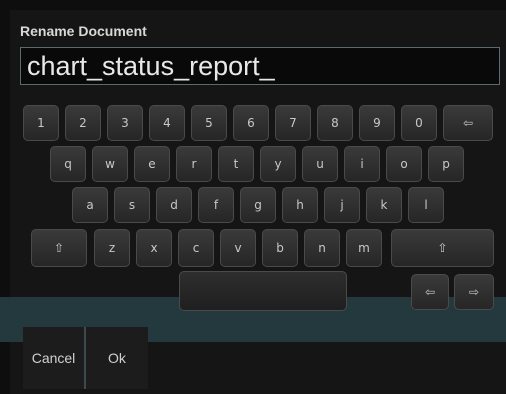 This screenshot has height=394, width=506. I want to click on key-s: s, so click(132, 205).